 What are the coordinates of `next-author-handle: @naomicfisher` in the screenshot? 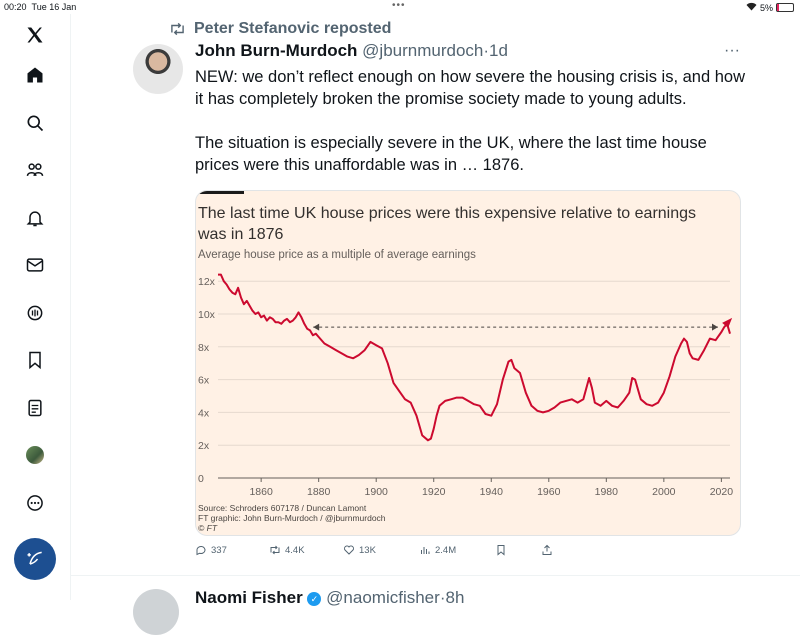 It's located at (383, 597).